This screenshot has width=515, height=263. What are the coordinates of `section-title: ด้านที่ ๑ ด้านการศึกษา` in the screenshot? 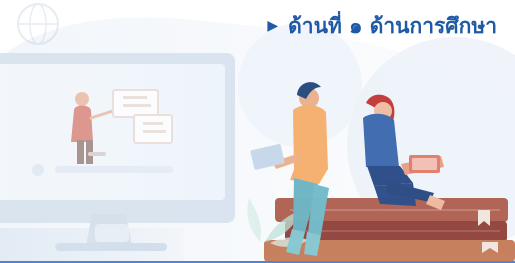 It's located at (392, 26).